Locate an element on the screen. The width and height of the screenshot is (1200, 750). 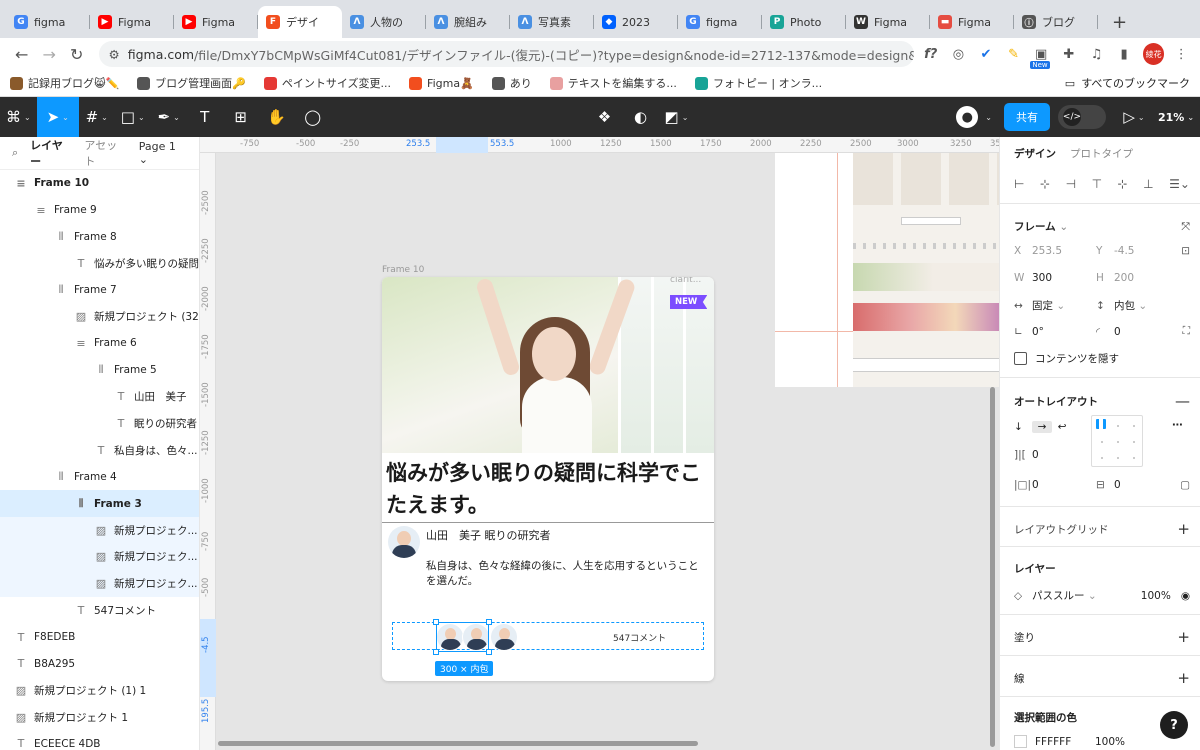
pencil-extension-icon: ✎ is located at coordinates (1014, 54).